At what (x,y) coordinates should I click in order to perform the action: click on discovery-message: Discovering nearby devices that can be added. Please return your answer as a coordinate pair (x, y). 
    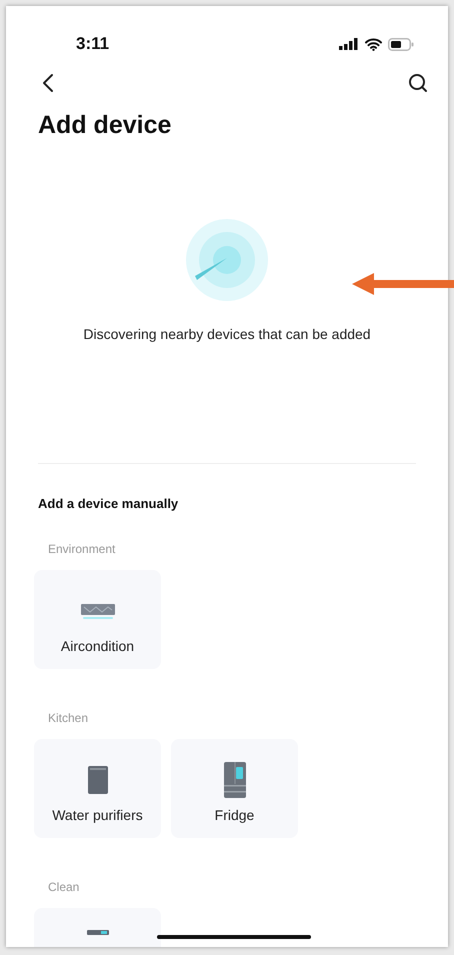
    Looking at the image, I should click on (227, 334).